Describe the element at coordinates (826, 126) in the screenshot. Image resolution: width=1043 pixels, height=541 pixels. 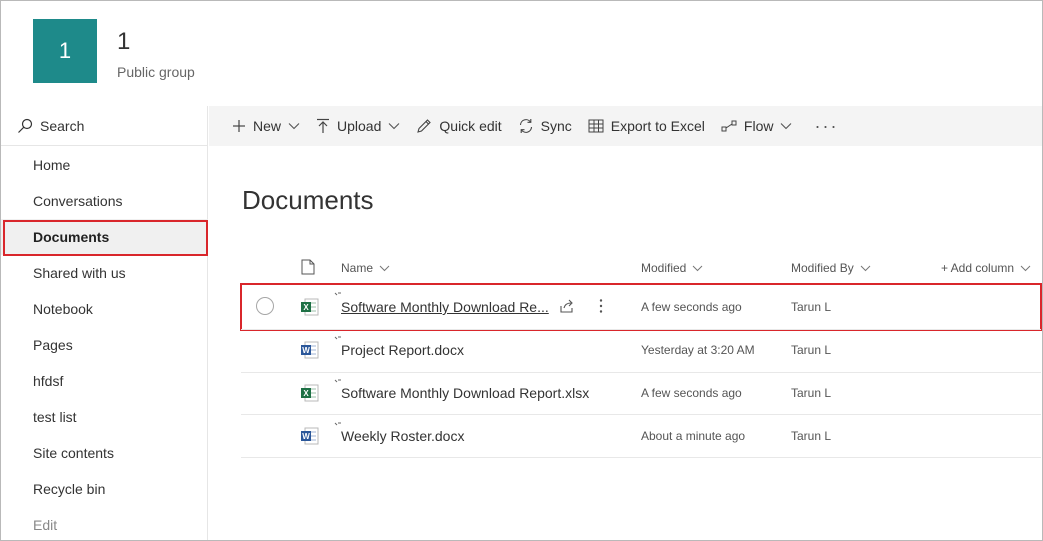
I see `more-options-button: ···` at that location.